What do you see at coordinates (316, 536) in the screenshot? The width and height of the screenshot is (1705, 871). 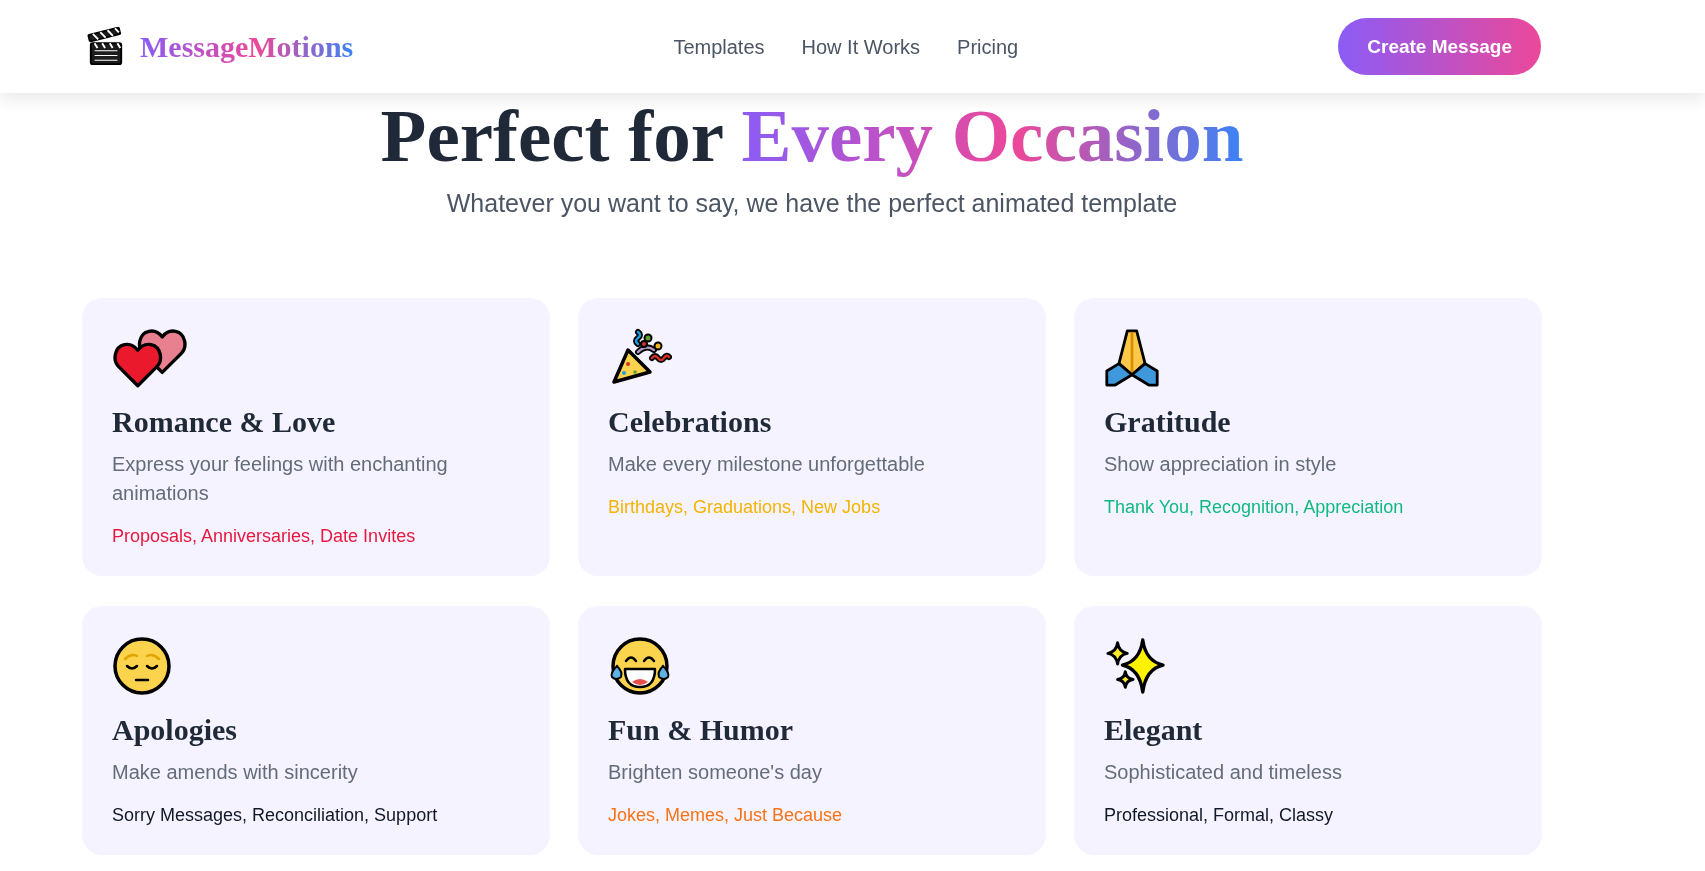 I see `card-tags: Proposals, Anniversaries, Date Invites` at bounding box center [316, 536].